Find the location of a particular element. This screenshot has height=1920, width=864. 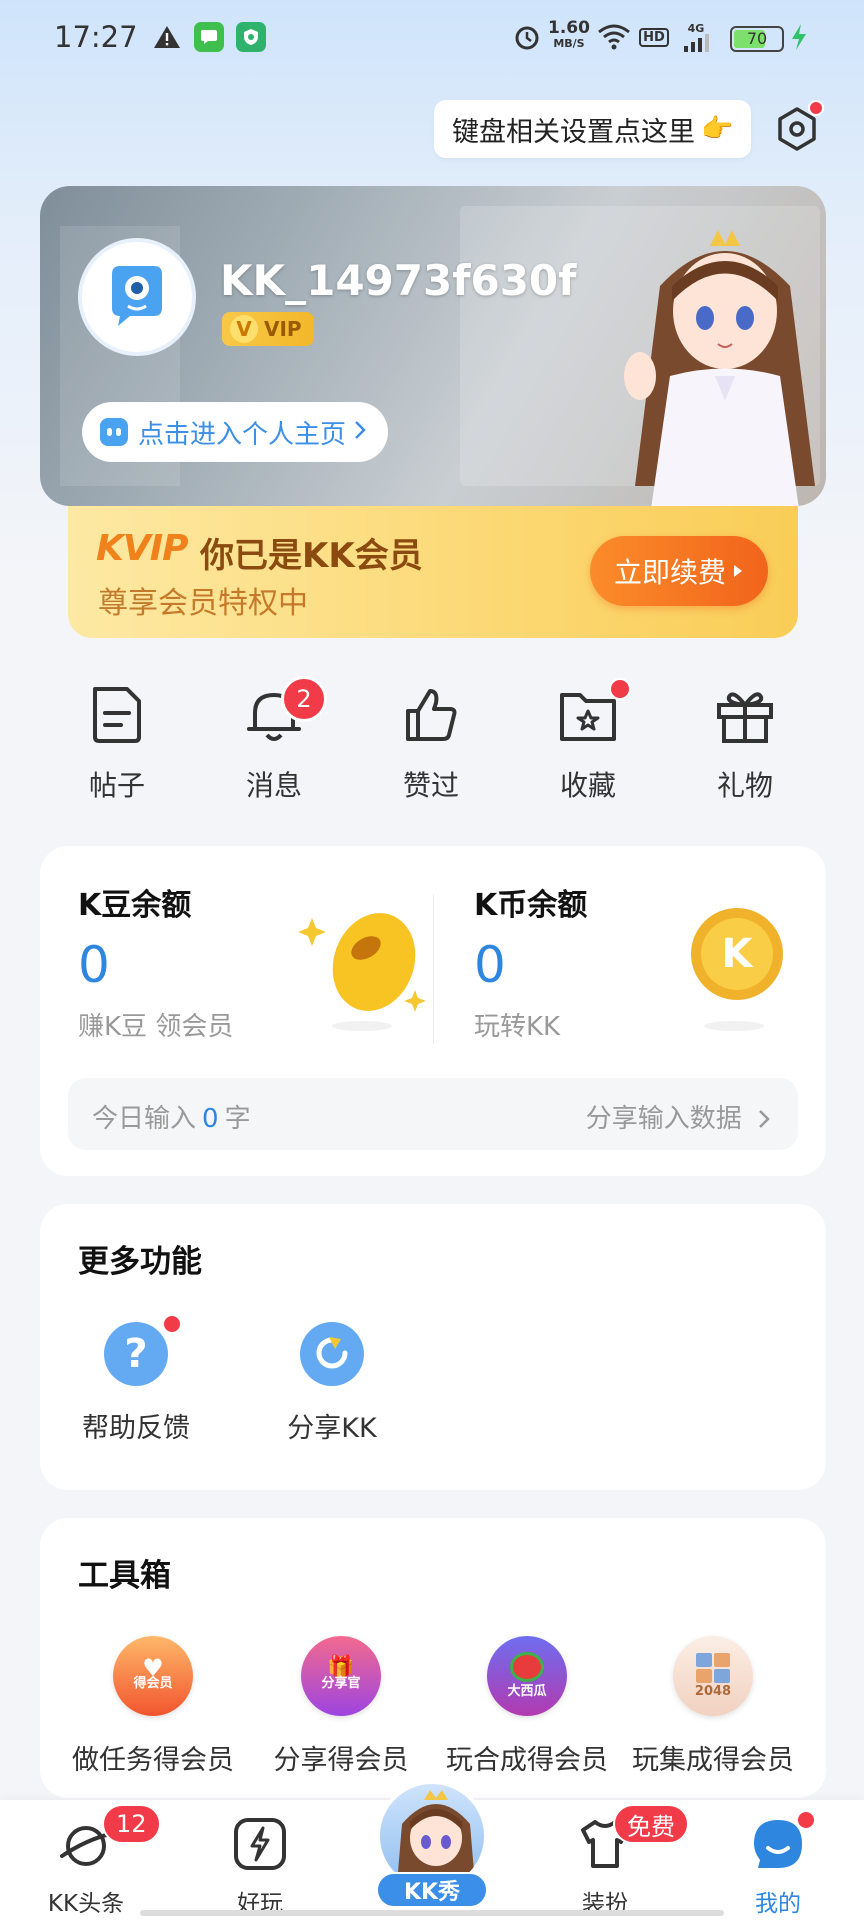

profile-bubble-icon is located at coordinates (782, 1842).